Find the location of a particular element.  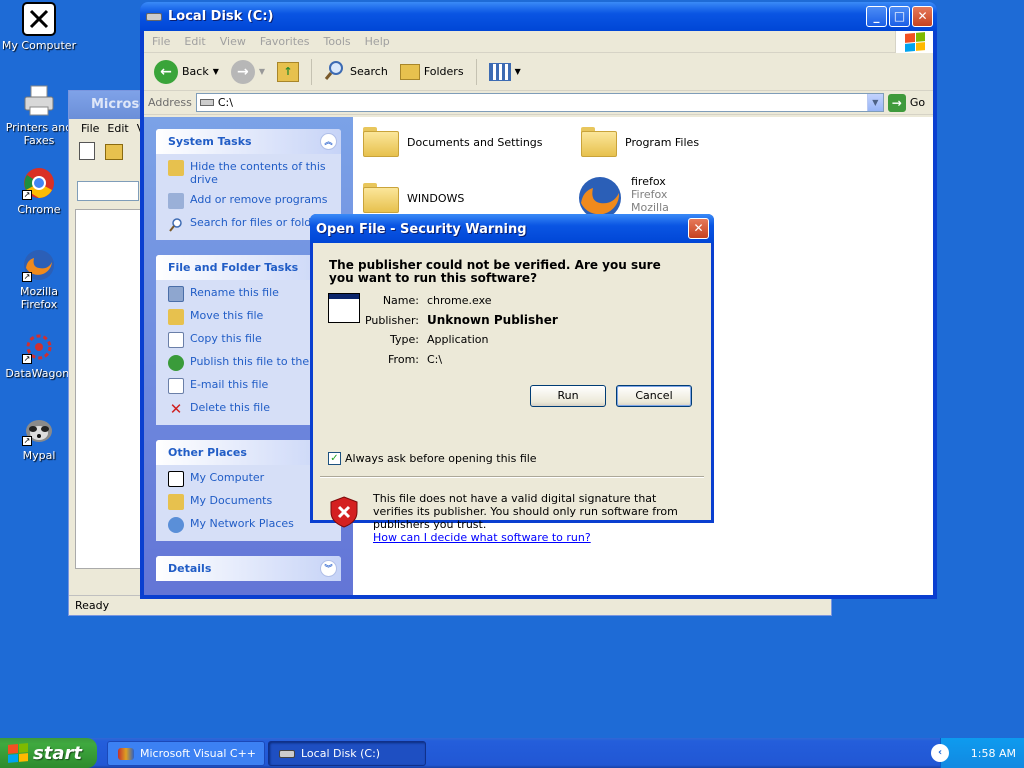

views-button: ▼ is located at coordinates (505, 72).